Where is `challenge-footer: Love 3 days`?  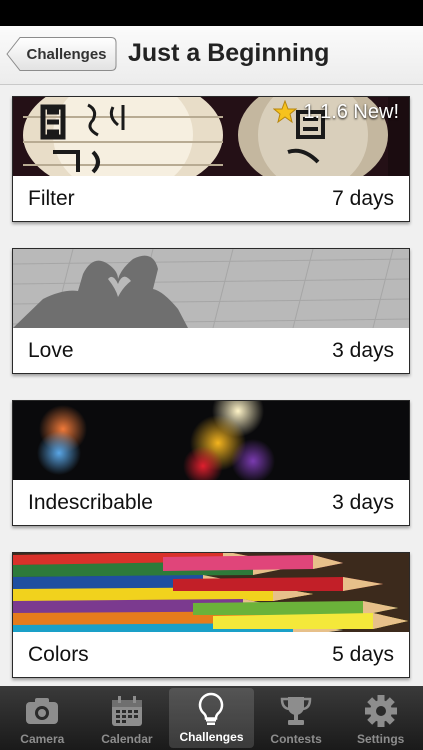
challenge-footer: Love 3 days is located at coordinates (211, 350).